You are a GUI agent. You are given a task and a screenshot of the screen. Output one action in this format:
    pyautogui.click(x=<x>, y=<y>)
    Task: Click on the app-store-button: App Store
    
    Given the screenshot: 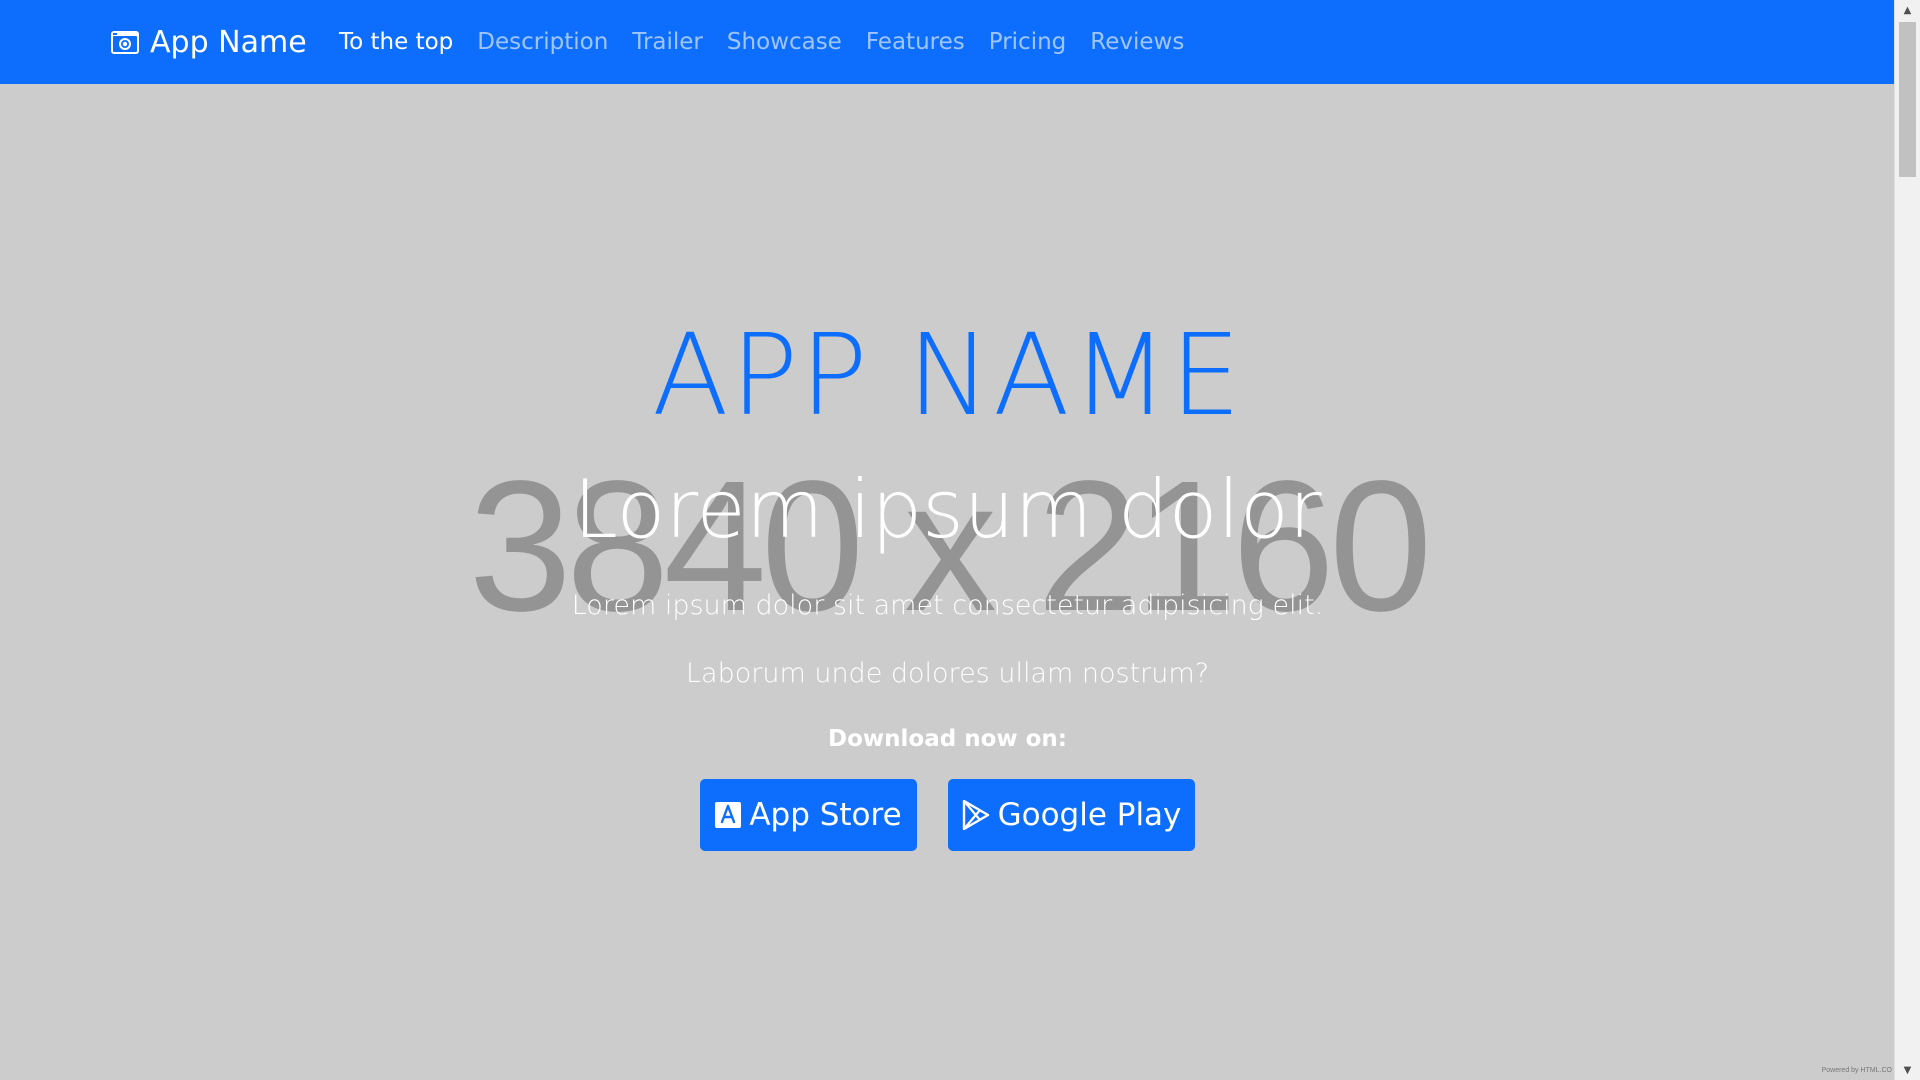 What is the action you would take?
    pyautogui.click(x=808, y=815)
    